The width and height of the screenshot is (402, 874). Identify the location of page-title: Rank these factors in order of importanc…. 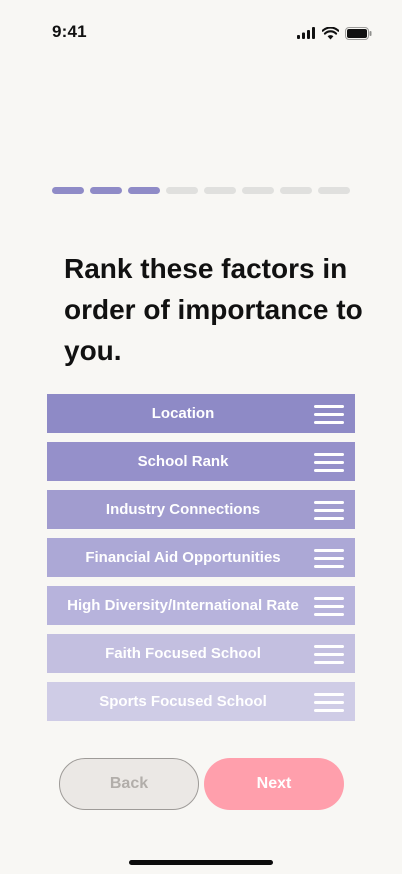
(213, 309).